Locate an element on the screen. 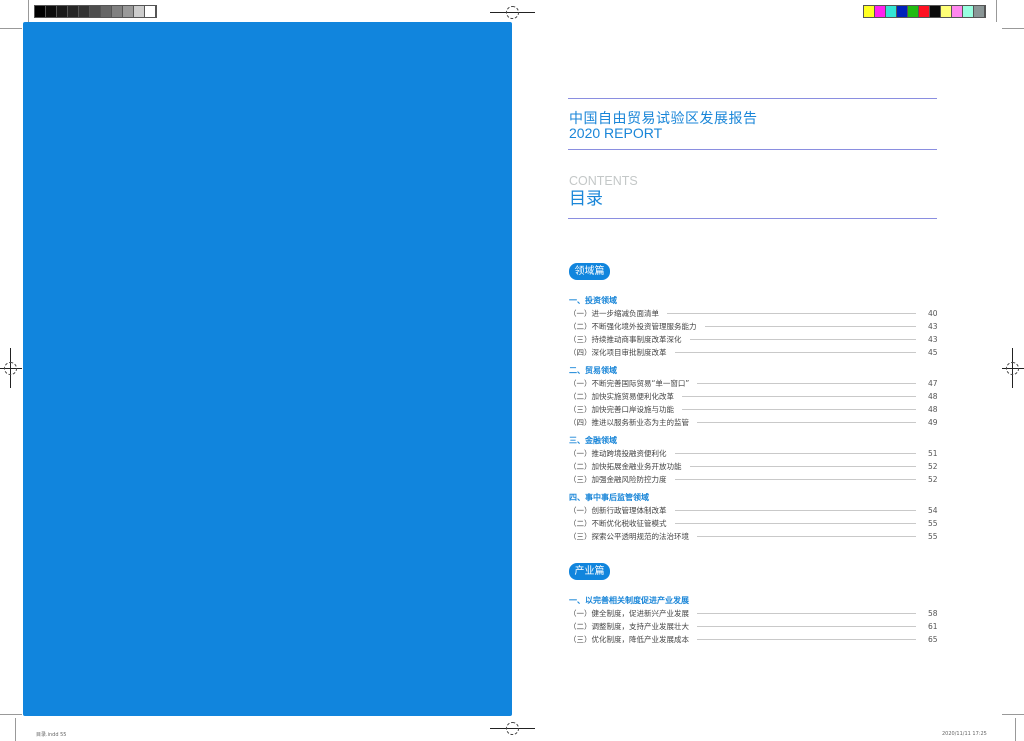 This screenshot has width=1024, height=741. toc-entry-label: （一）进一步缩减负面清单 is located at coordinates (614, 313).